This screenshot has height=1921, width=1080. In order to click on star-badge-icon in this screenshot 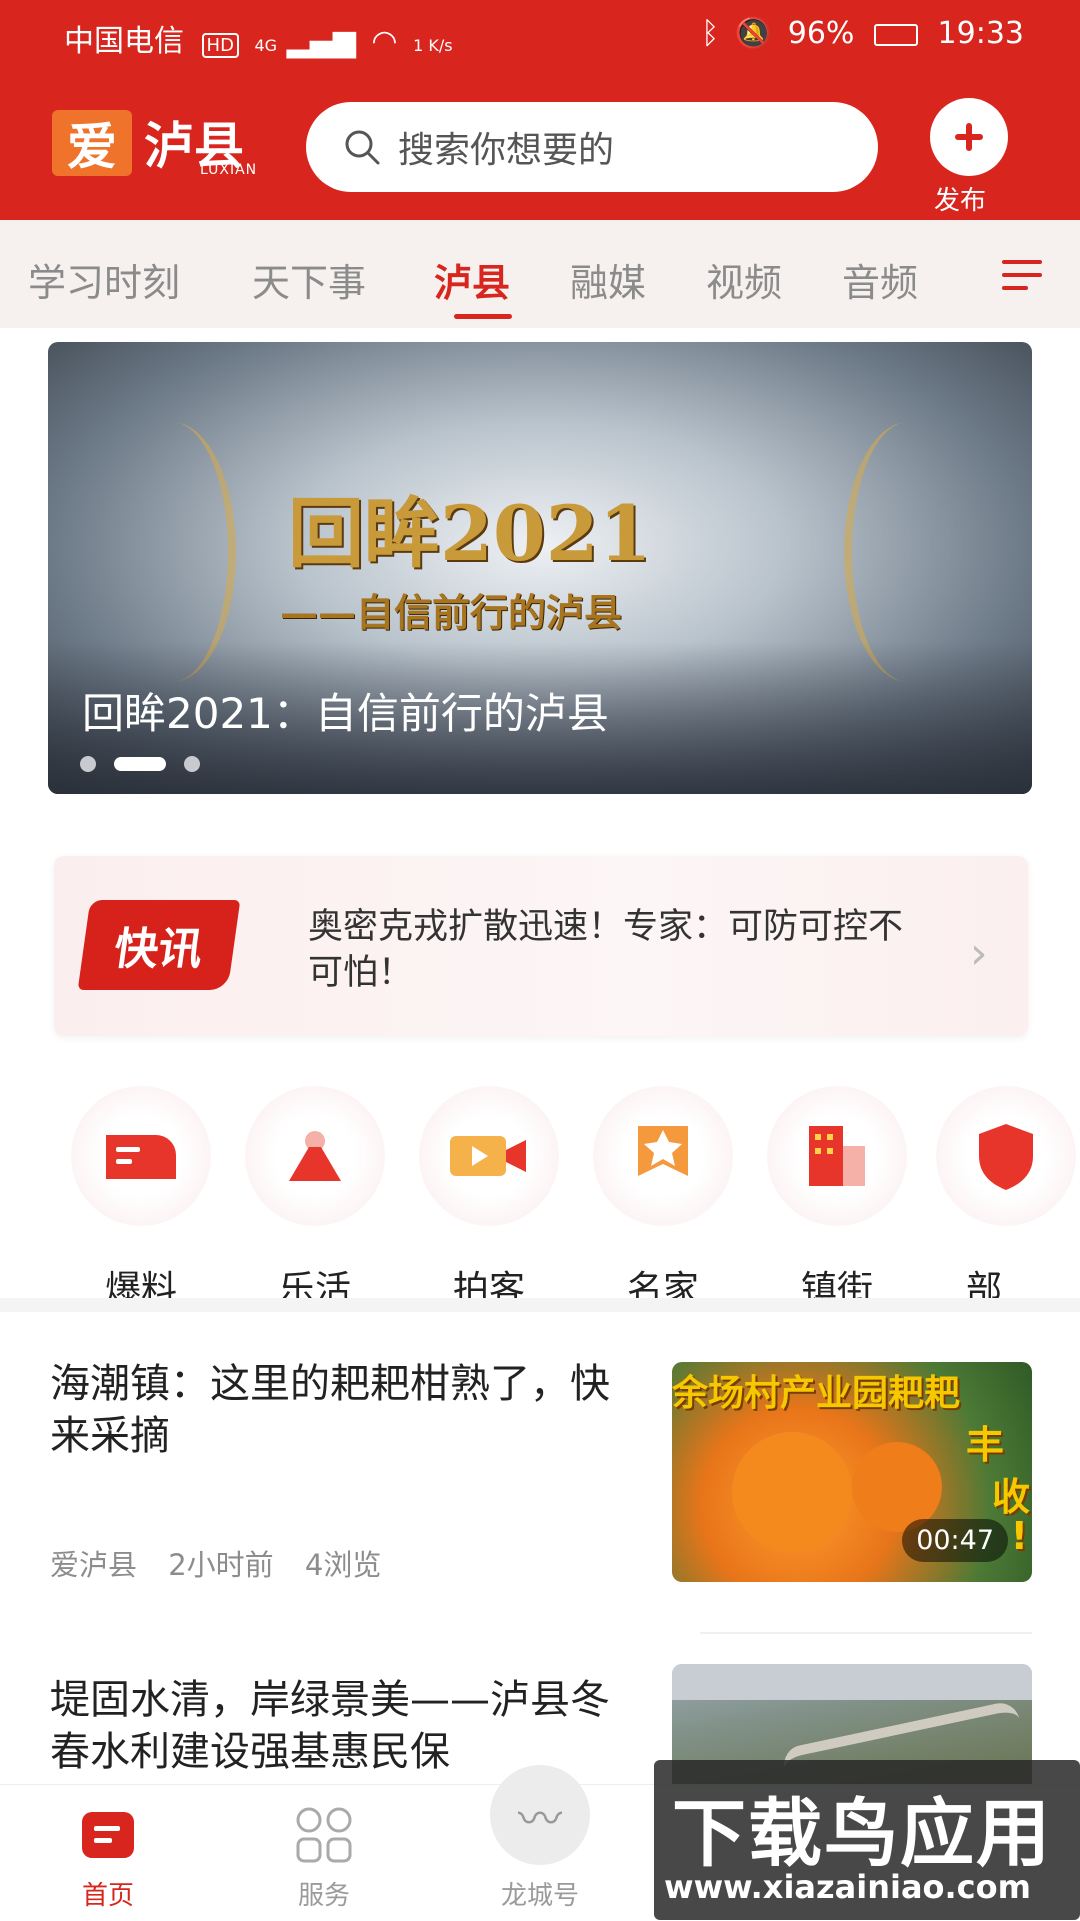, I will do `click(663, 1156)`.